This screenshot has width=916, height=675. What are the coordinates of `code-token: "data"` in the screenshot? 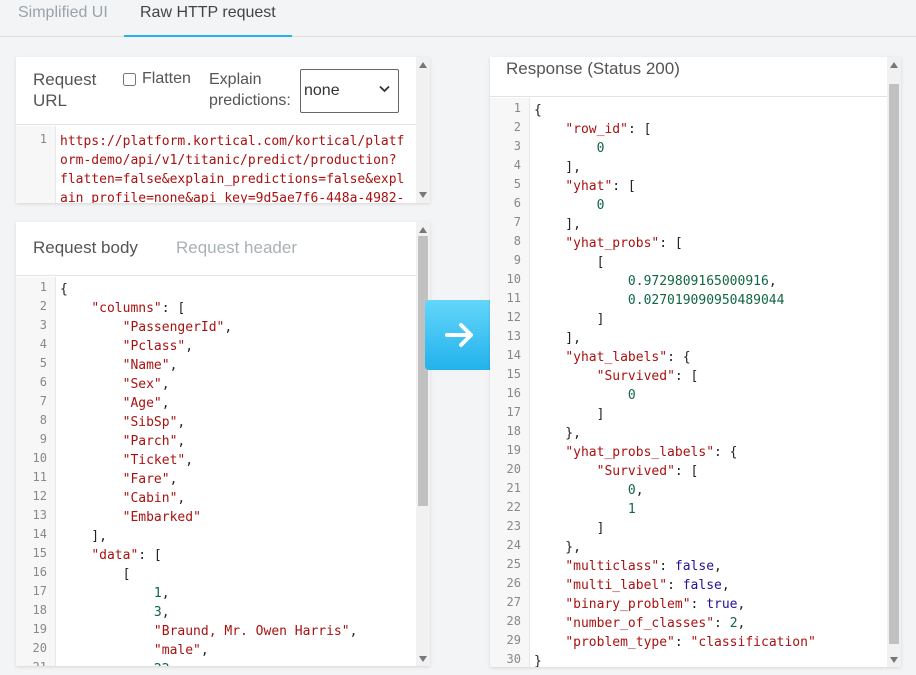 It's located at (115, 555).